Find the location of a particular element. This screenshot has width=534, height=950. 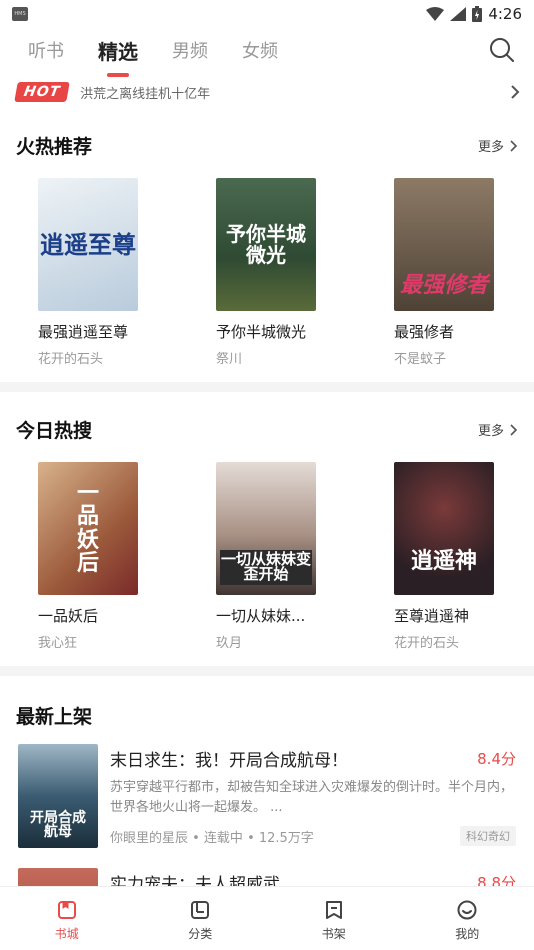

cover-title-art: 一切从妹妹变歪开始 is located at coordinates (266, 567).